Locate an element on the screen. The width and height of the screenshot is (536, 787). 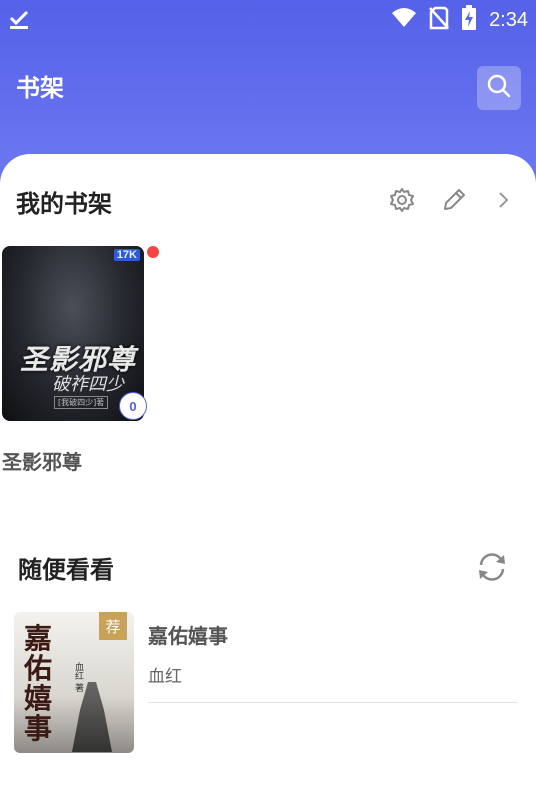
settings-button is located at coordinates (402, 202).